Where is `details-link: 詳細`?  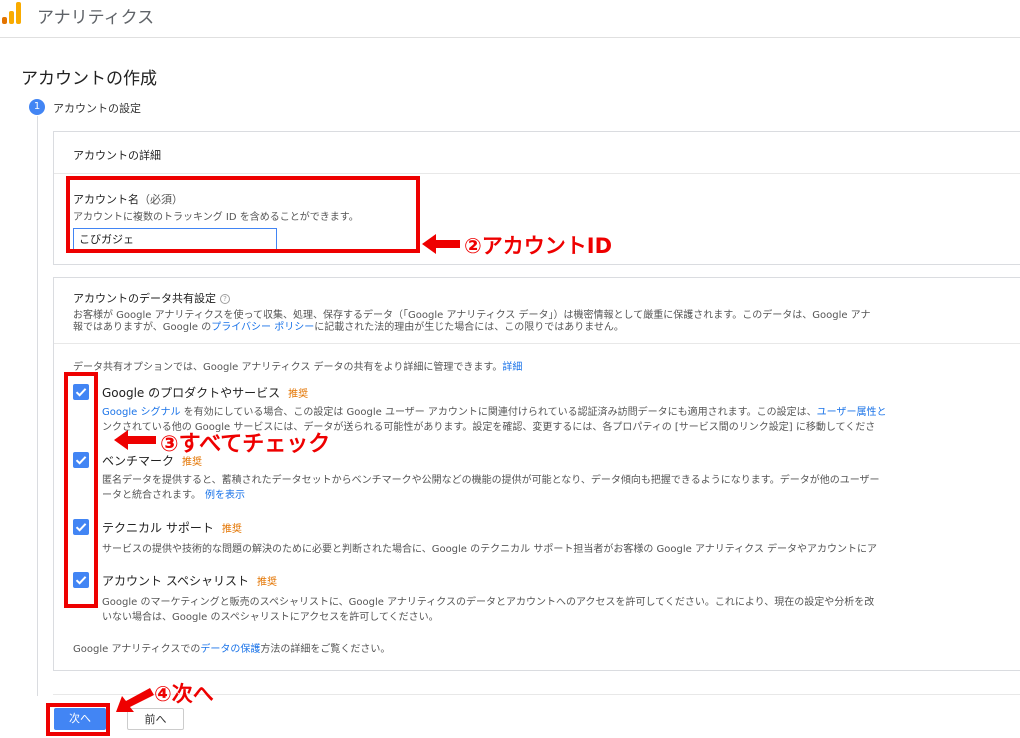 details-link: 詳細 is located at coordinates (512, 367).